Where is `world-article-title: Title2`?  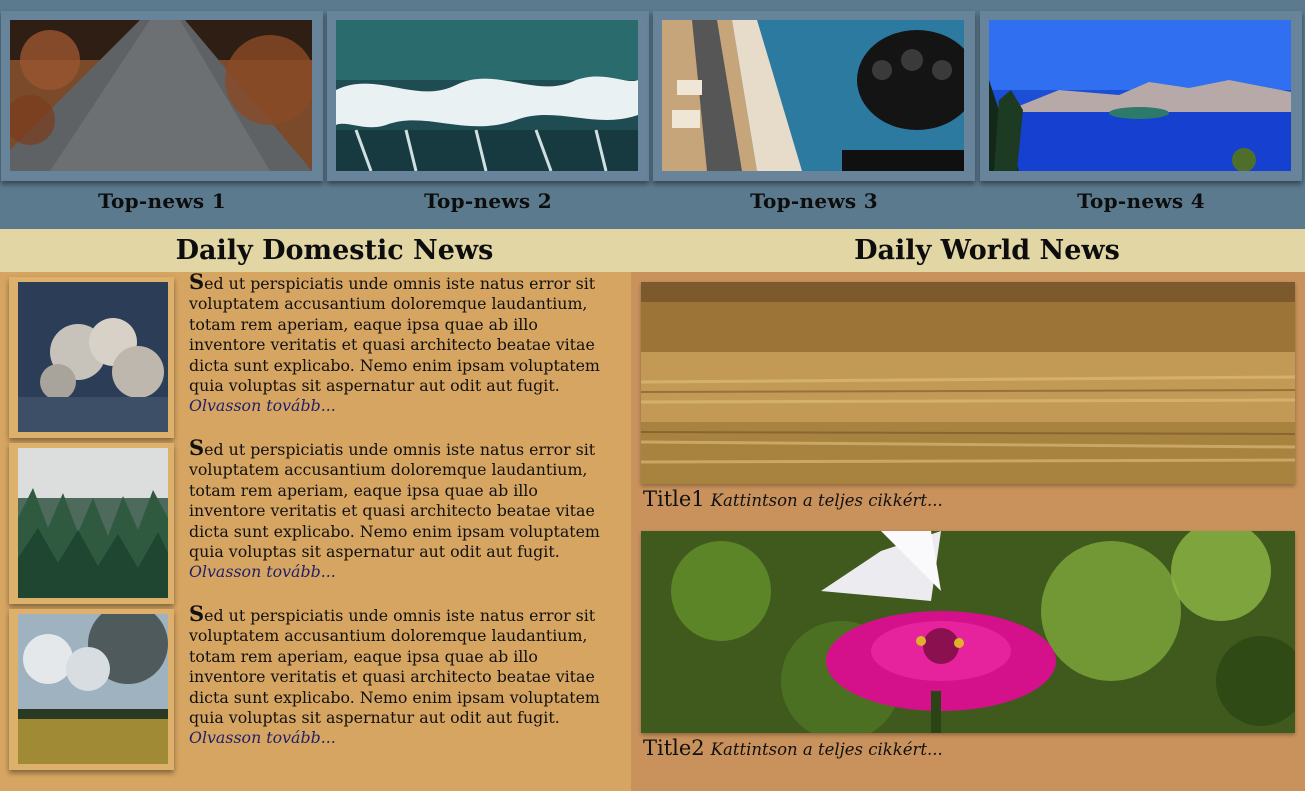 world-article-title: Title2 is located at coordinates (674, 748).